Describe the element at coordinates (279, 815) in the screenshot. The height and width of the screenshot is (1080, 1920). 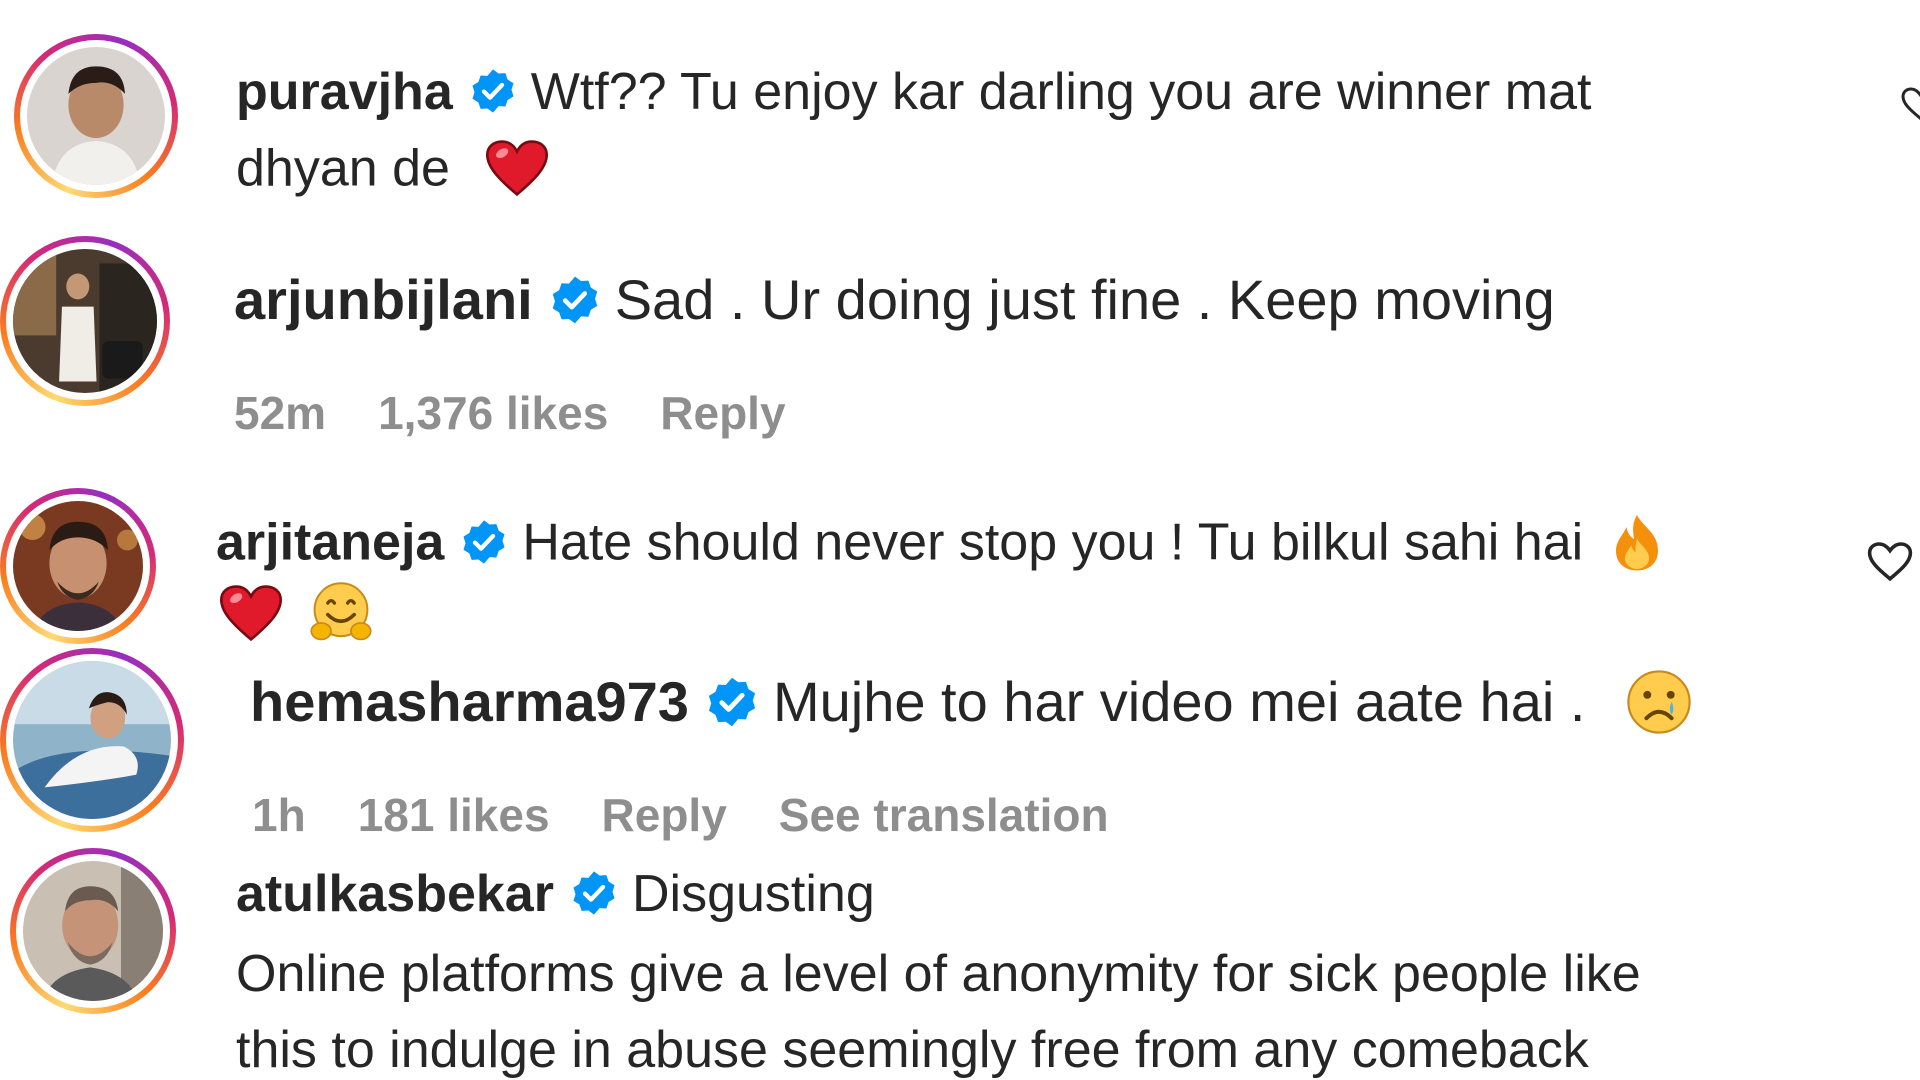
I see `comment-time: 1h` at that location.